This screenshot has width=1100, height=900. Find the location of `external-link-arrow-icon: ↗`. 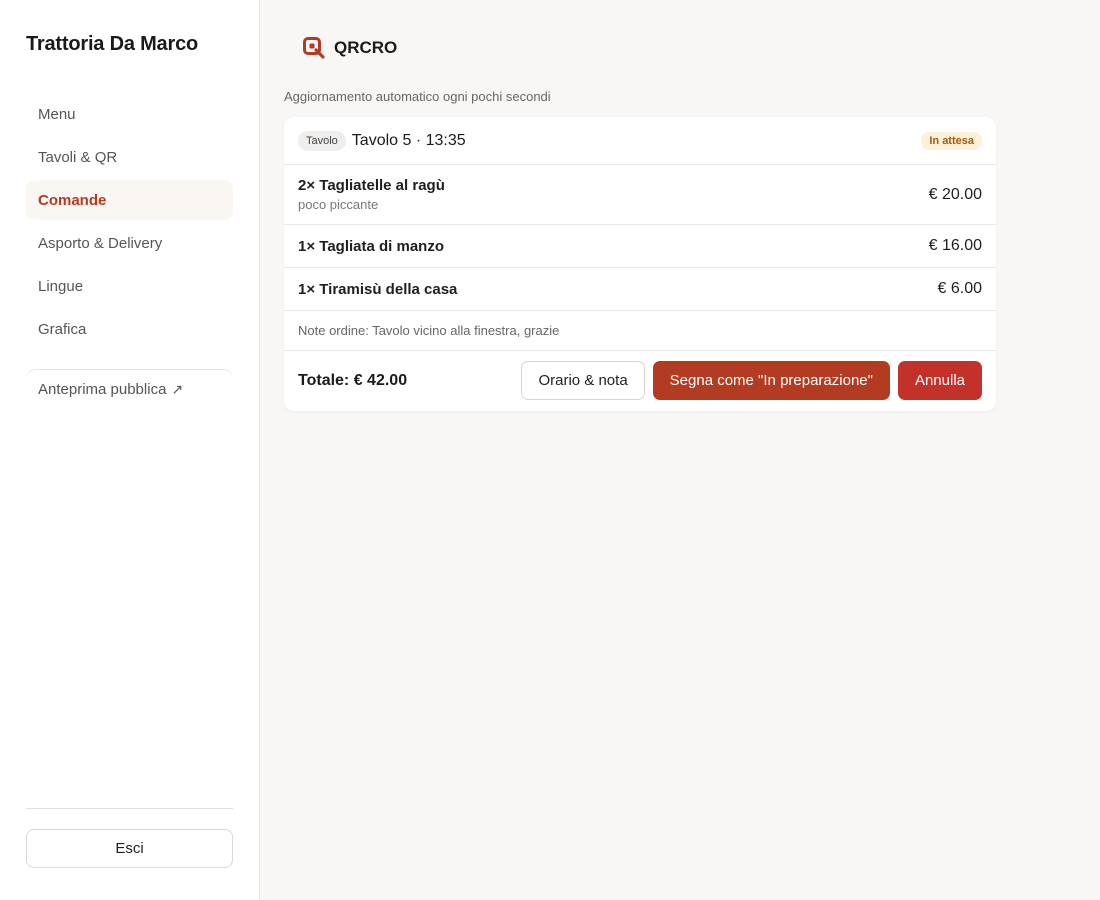

external-link-arrow-icon: ↗ is located at coordinates (177, 389).